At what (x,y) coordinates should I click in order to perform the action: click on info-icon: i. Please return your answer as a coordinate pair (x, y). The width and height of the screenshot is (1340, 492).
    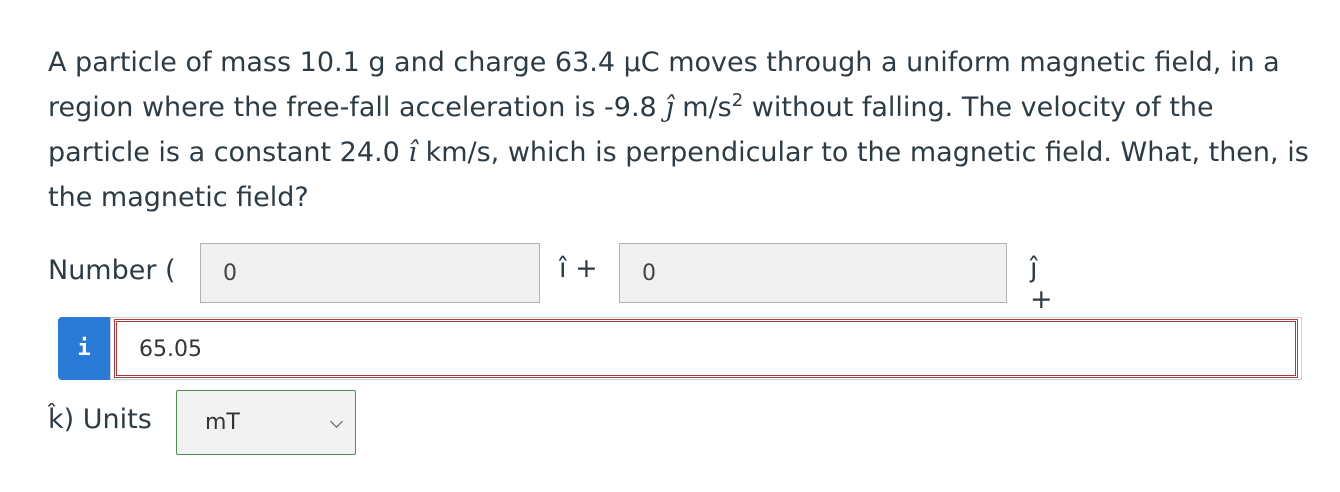
    Looking at the image, I should click on (84, 348).